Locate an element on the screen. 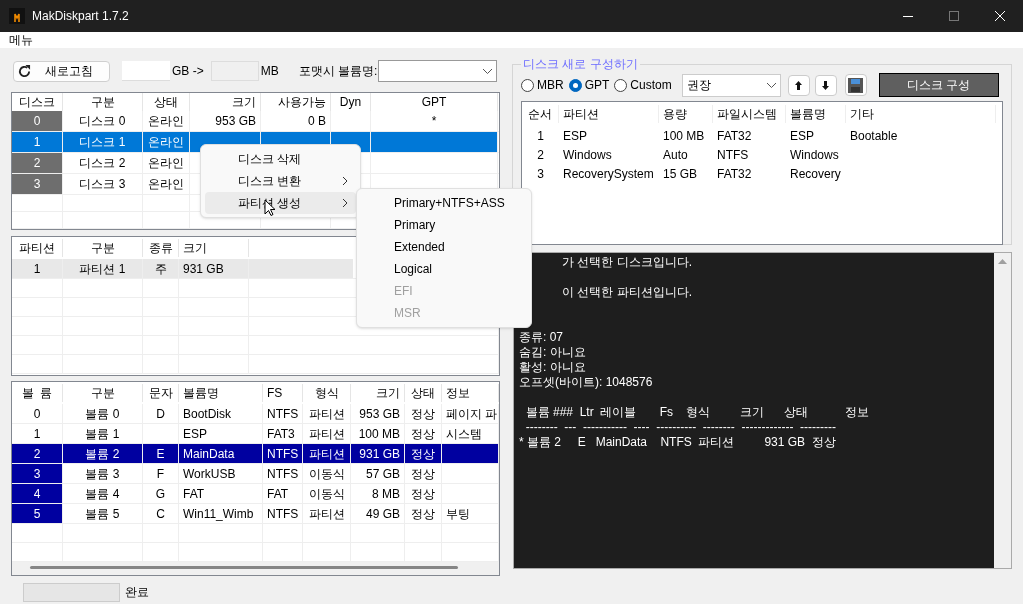  preset-dropdown: 권장 is located at coordinates (731, 85).